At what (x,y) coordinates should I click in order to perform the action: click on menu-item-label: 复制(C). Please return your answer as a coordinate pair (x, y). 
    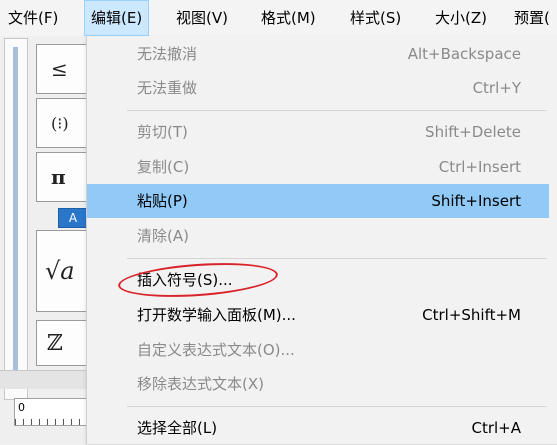
    Looking at the image, I should click on (163, 167).